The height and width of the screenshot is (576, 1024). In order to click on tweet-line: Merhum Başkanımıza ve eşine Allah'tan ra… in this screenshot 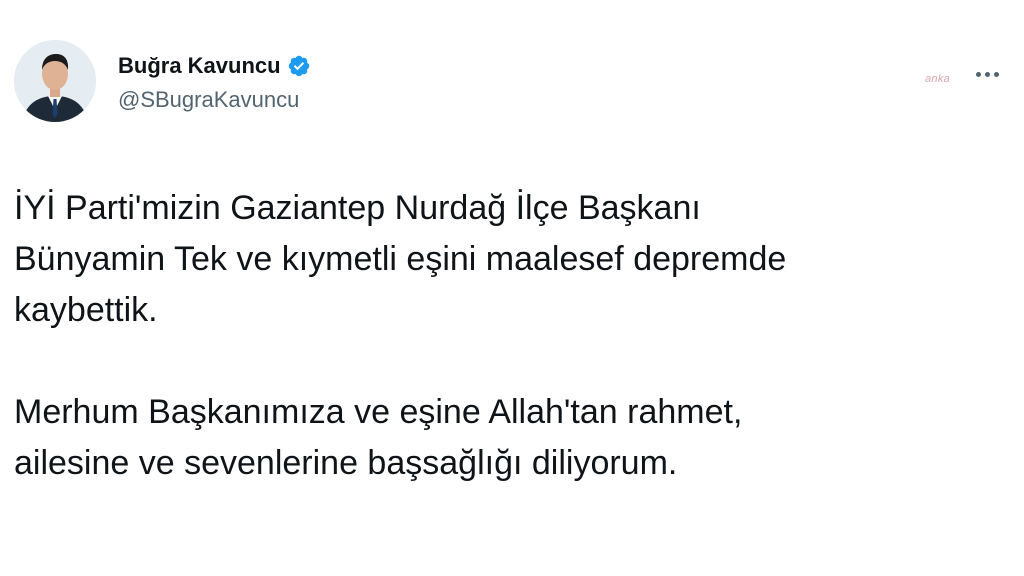, I will do `click(378, 412)`.